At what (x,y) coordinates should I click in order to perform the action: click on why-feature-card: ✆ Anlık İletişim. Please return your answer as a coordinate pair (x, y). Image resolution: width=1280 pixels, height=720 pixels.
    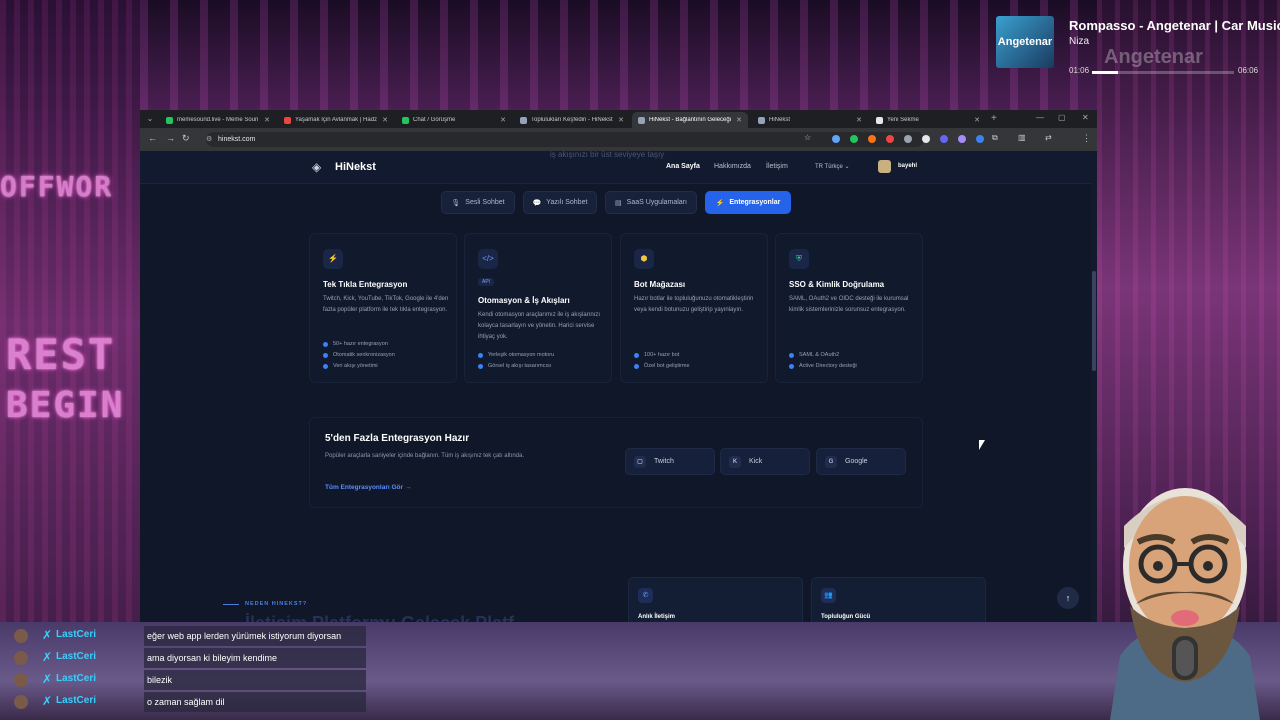
    Looking at the image, I should click on (715, 599).